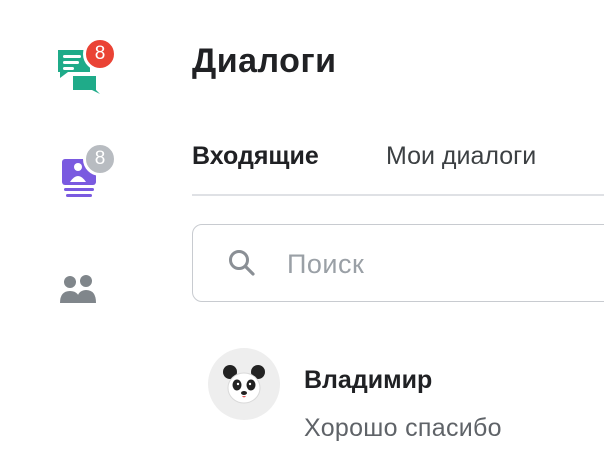 This screenshot has height=472, width=604. I want to click on search-icon, so click(242, 263).